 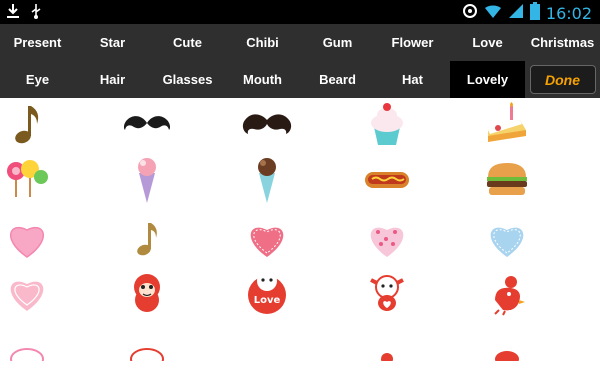 I want to click on done-button: Done, so click(x=562, y=79).